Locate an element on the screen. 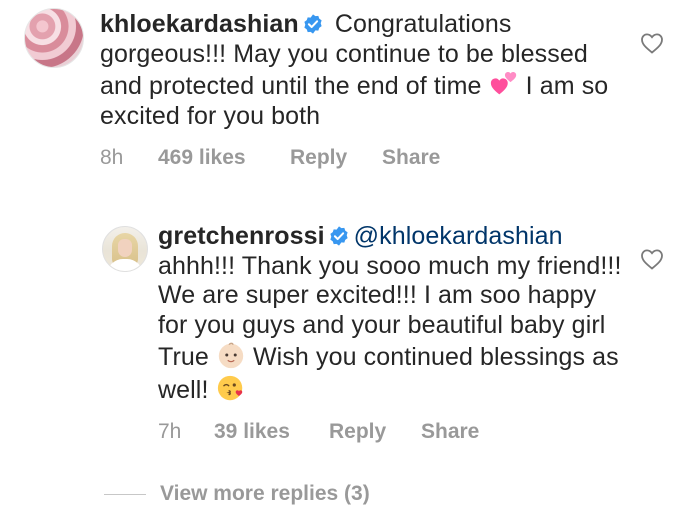 The width and height of the screenshot is (698, 509). timestamp: 8h is located at coordinates (112, 157).